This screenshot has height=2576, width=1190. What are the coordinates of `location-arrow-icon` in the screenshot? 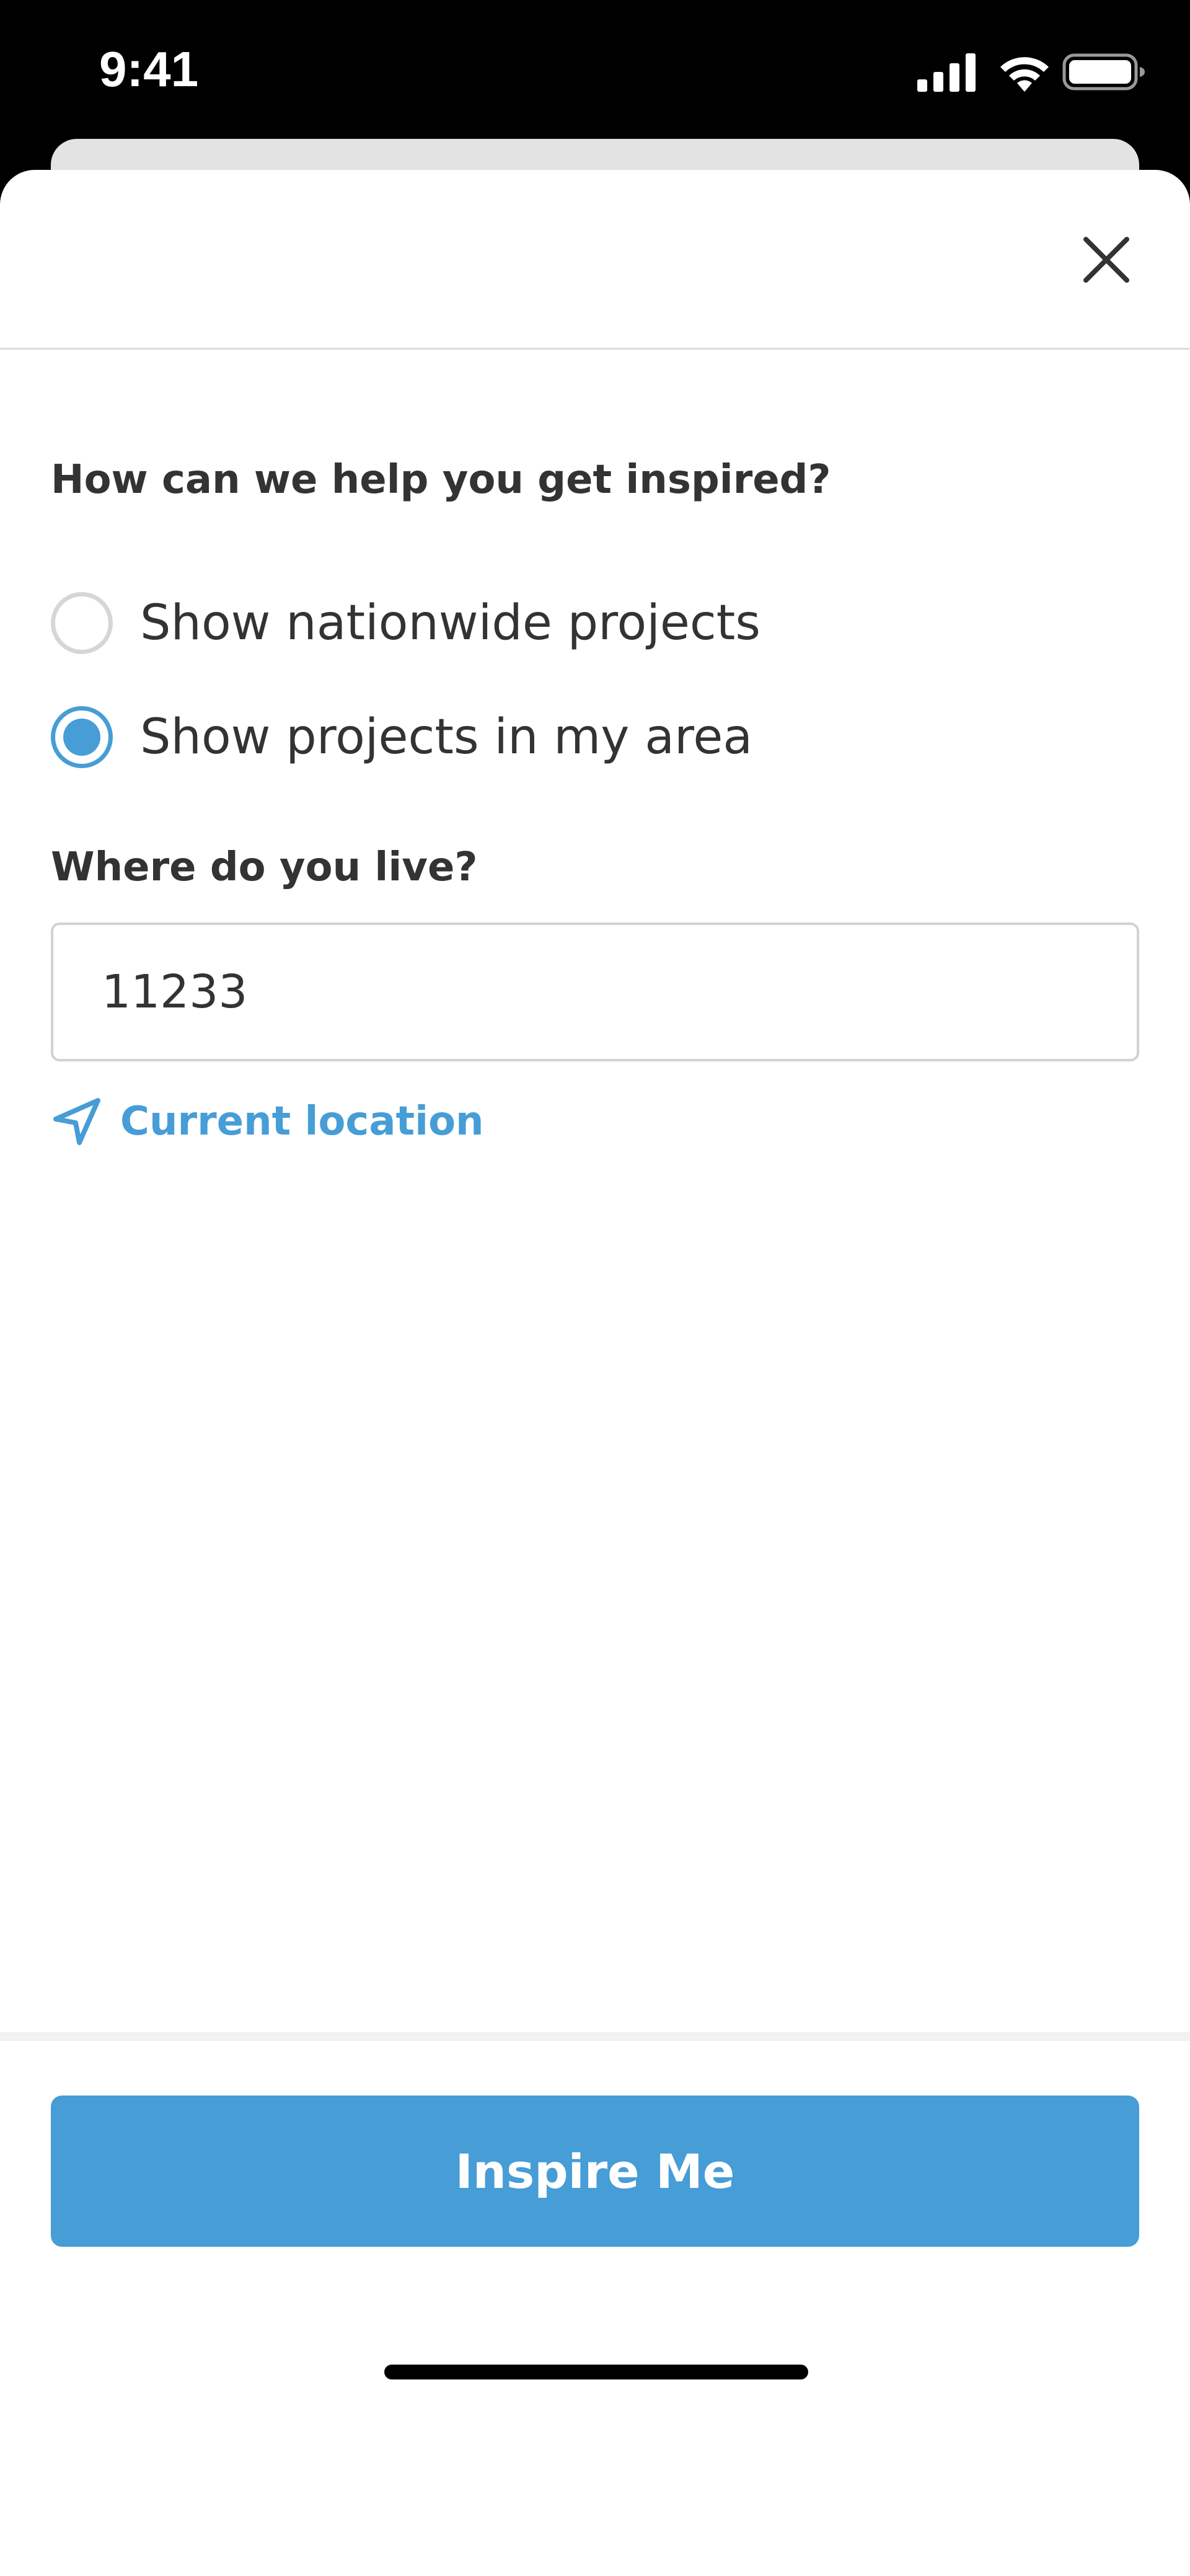 It's located at (76, 1121).